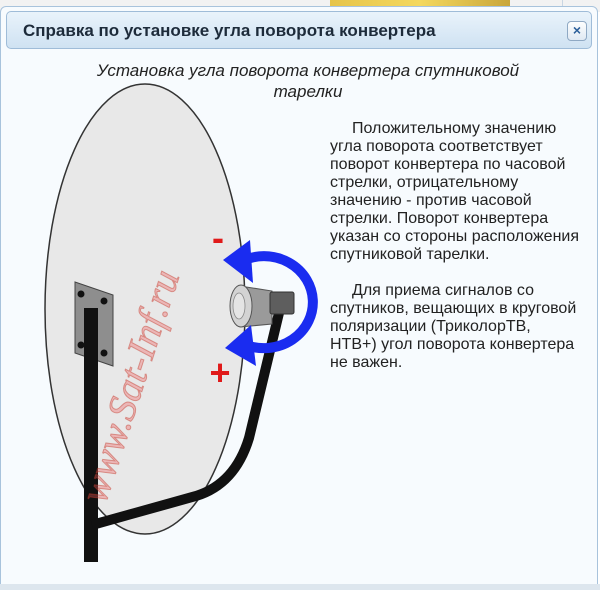 Image resolution: width=600 pixels, height=590 pixels. I want to click on dialog-bottom-edge, so click(300, 587).